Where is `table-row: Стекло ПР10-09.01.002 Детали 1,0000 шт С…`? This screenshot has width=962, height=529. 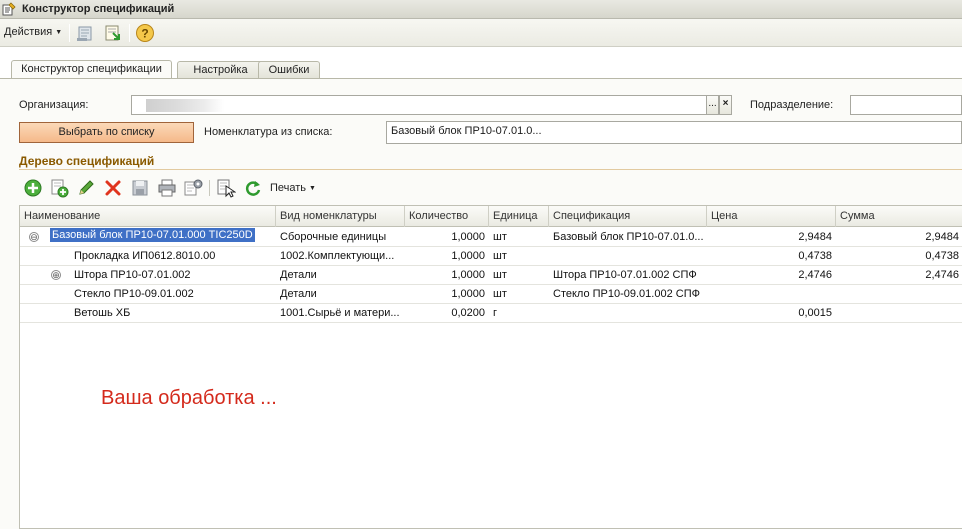
table-row: Стекло ПР10-09.01.002 Детали 1,0000 шт С… is located at coordinates (491, 294).